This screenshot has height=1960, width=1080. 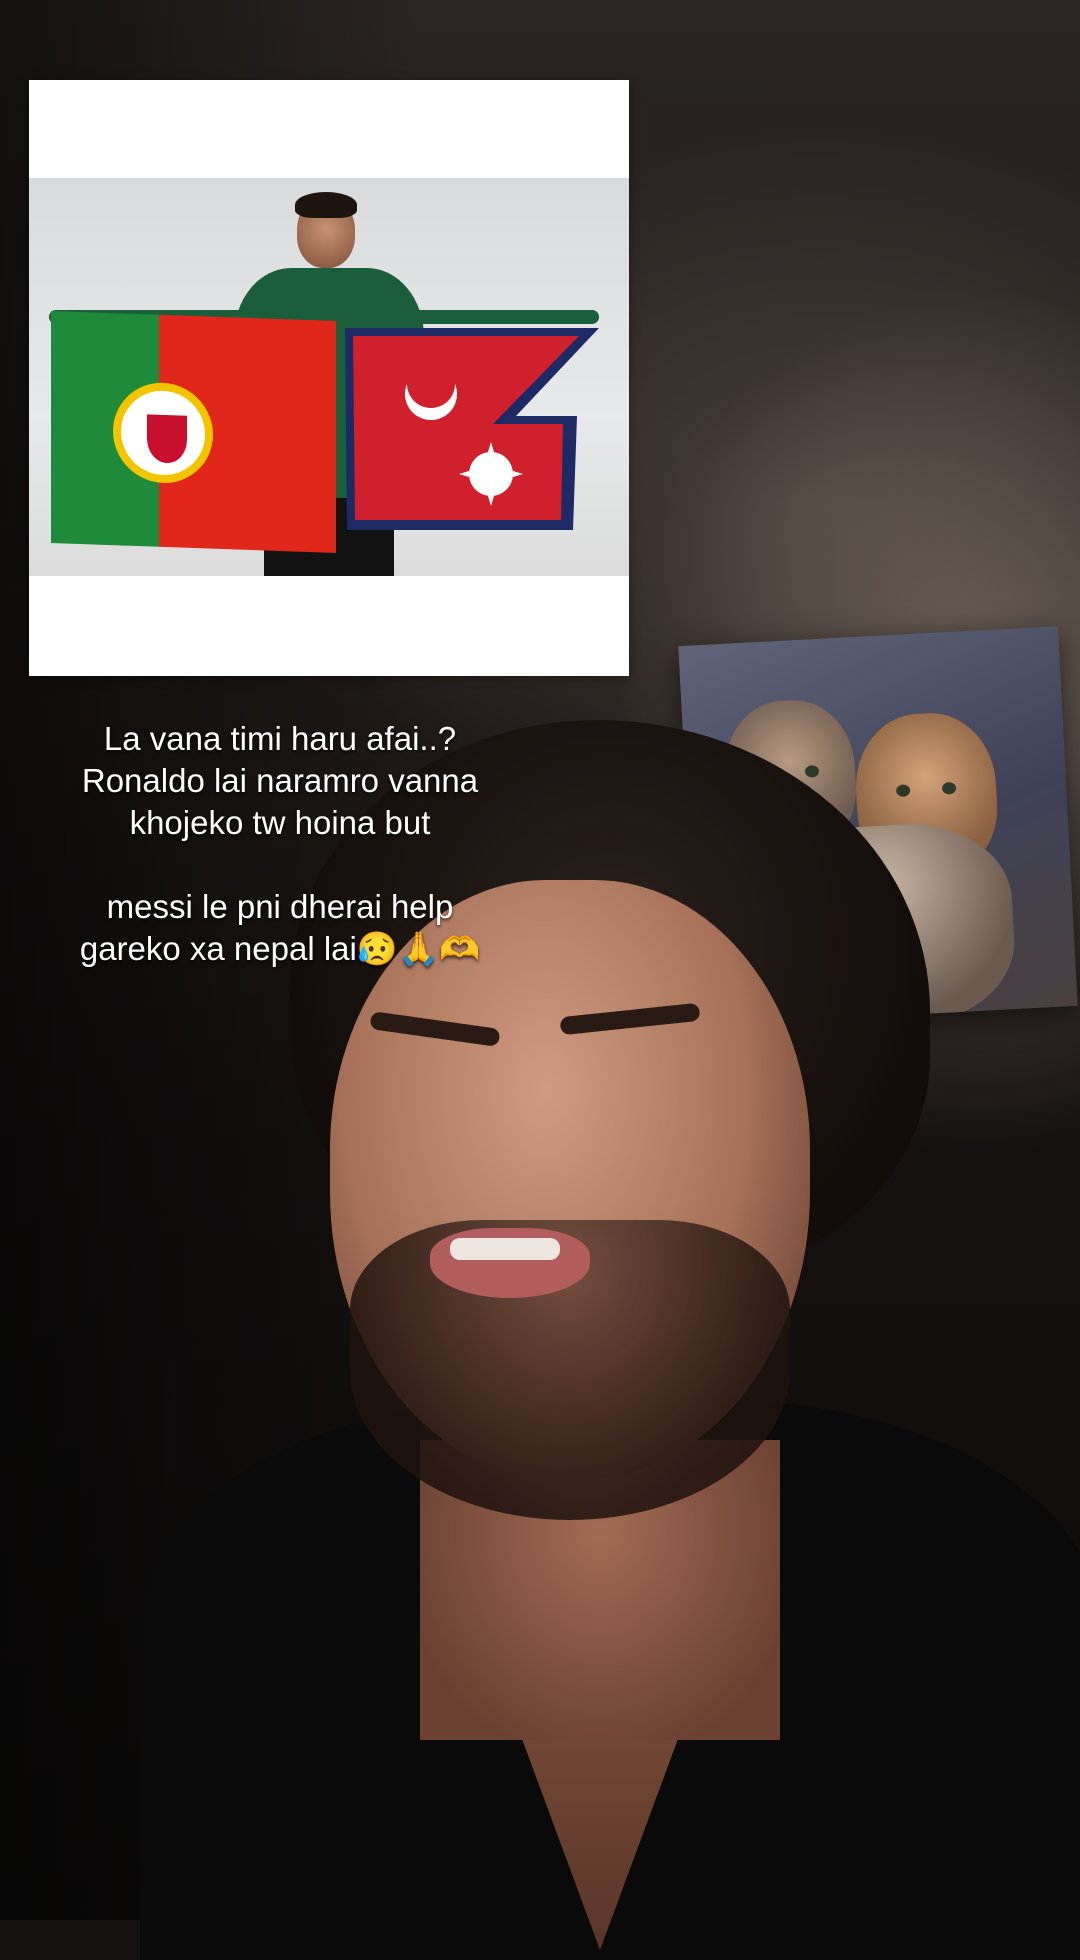 What do you see at coordinates (280, 738) in the screenshot?
I see `caption-line-1: La vana timi haru afai..?` at bounding box center [280, 738].